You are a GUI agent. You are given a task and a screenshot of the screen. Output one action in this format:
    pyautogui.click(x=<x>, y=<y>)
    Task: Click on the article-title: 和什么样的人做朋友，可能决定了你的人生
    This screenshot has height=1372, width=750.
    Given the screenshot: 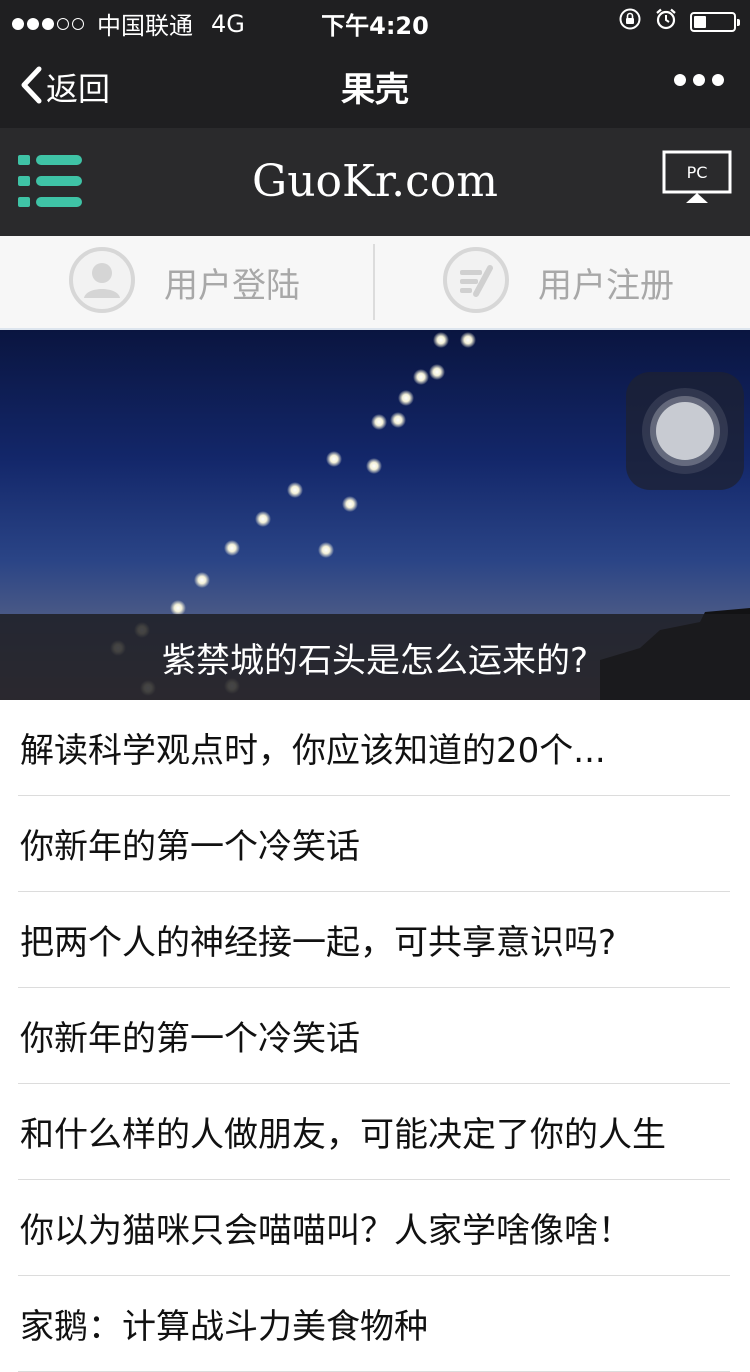 What is the action you would take?
    pyautogui.click(x=343, y=1135)
    